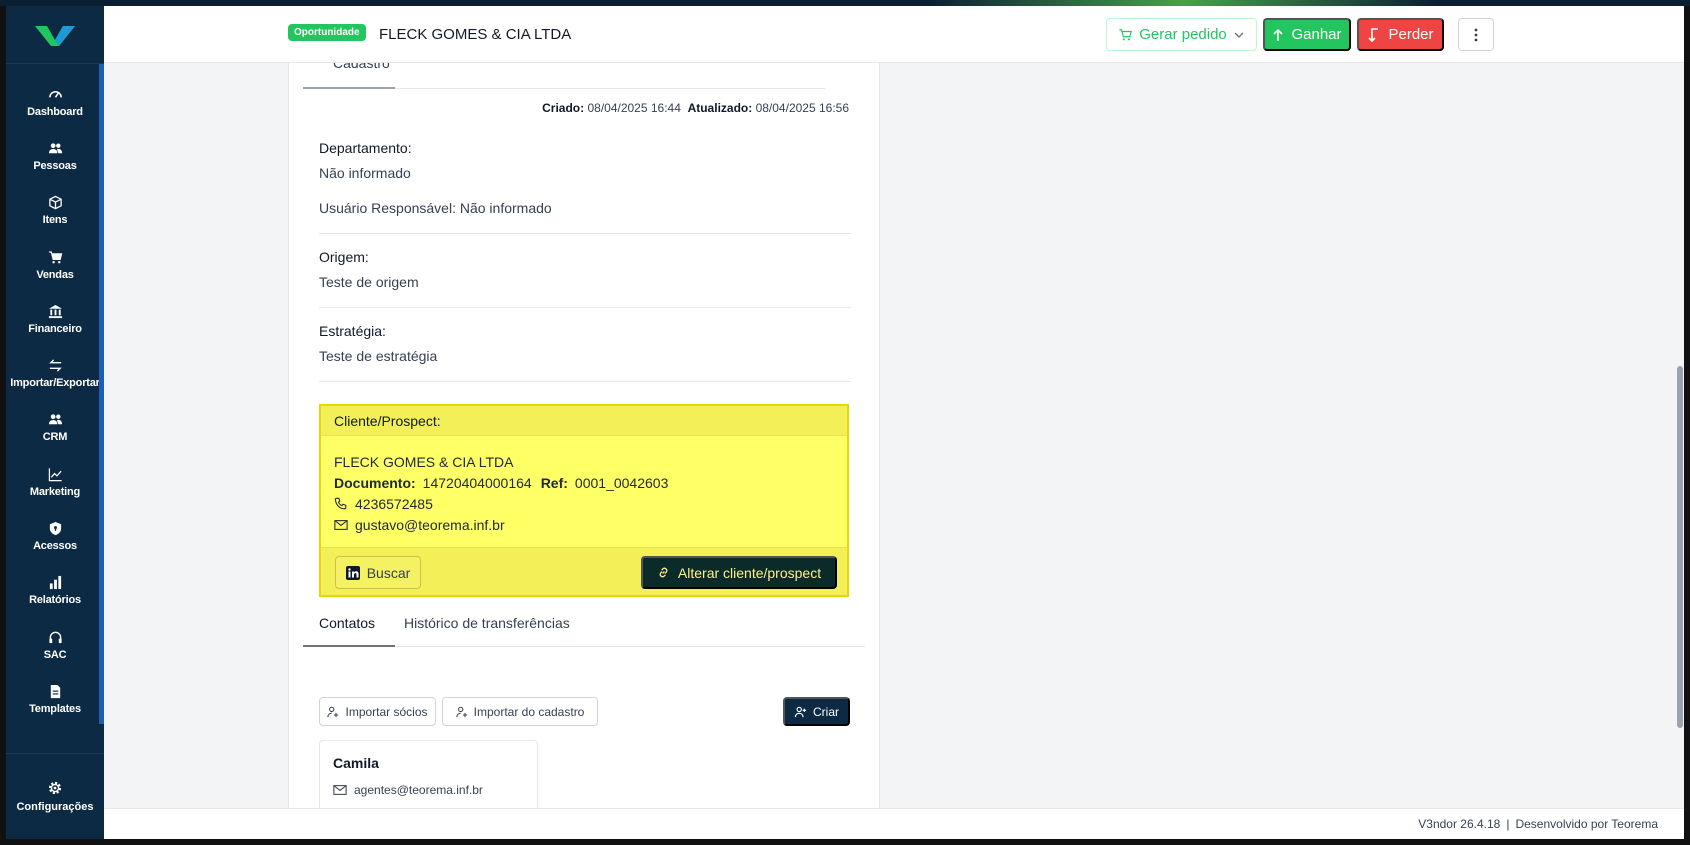 Image resolution: width=1690 pixels, height=845 pixels. I want to click on people-icon, so click(55, 419).